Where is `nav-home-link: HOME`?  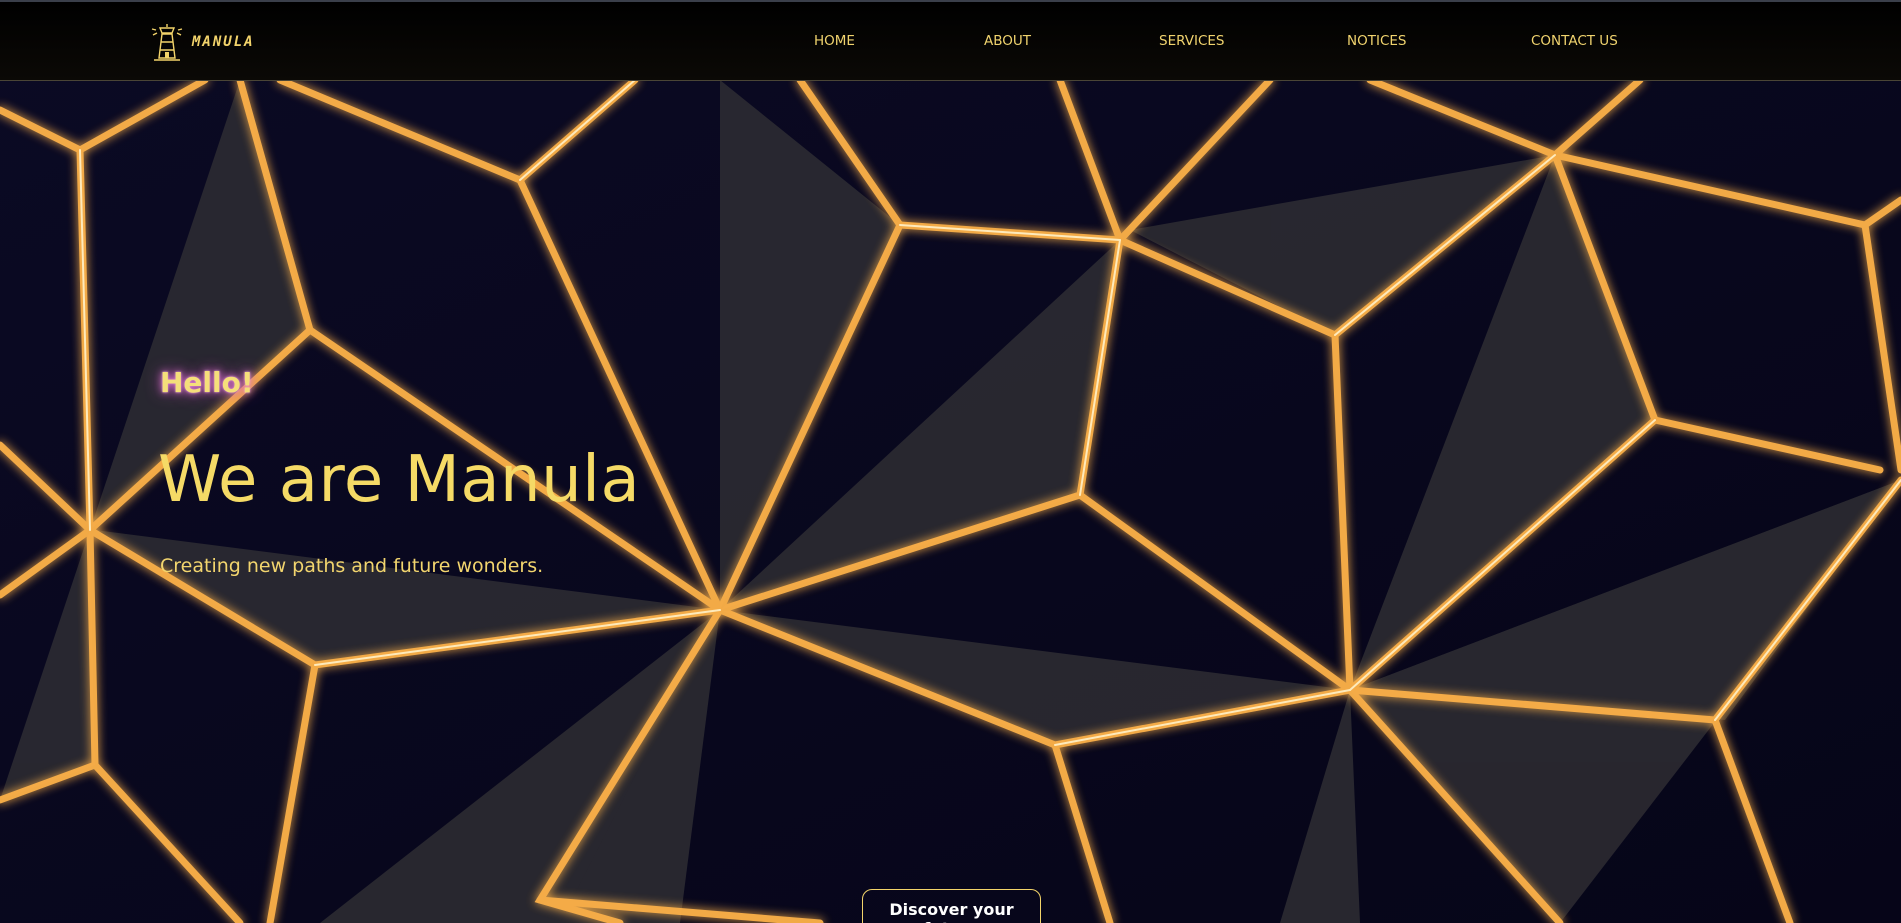 nav-home-link: HOME is located at coordinates (834, 41).